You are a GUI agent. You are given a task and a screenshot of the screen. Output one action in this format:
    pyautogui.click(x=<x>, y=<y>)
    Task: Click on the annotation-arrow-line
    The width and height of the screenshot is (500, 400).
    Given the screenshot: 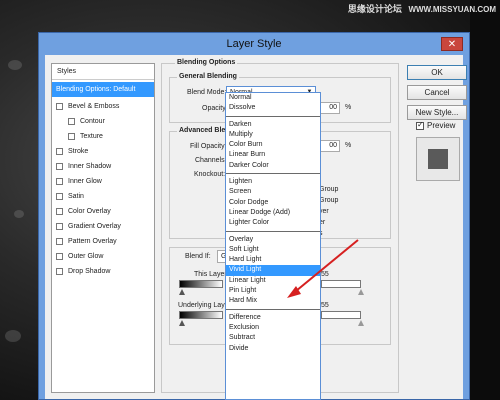 What is the action you would take?
    pyautogui.click(x=327, y=265)
    